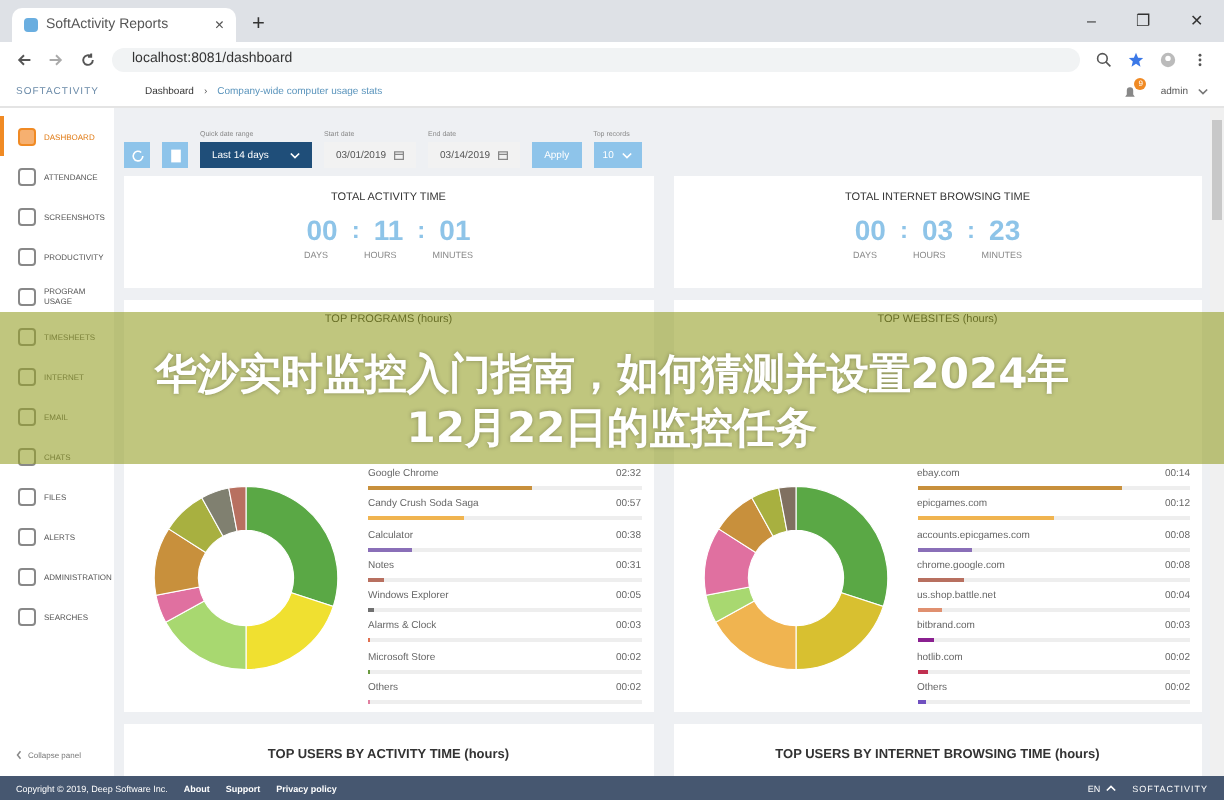 This screenshot has width=1224, height=800. Describe the element at coordinates (258, 24) in the screenshot. I see `new-tab-button: +` at that location.